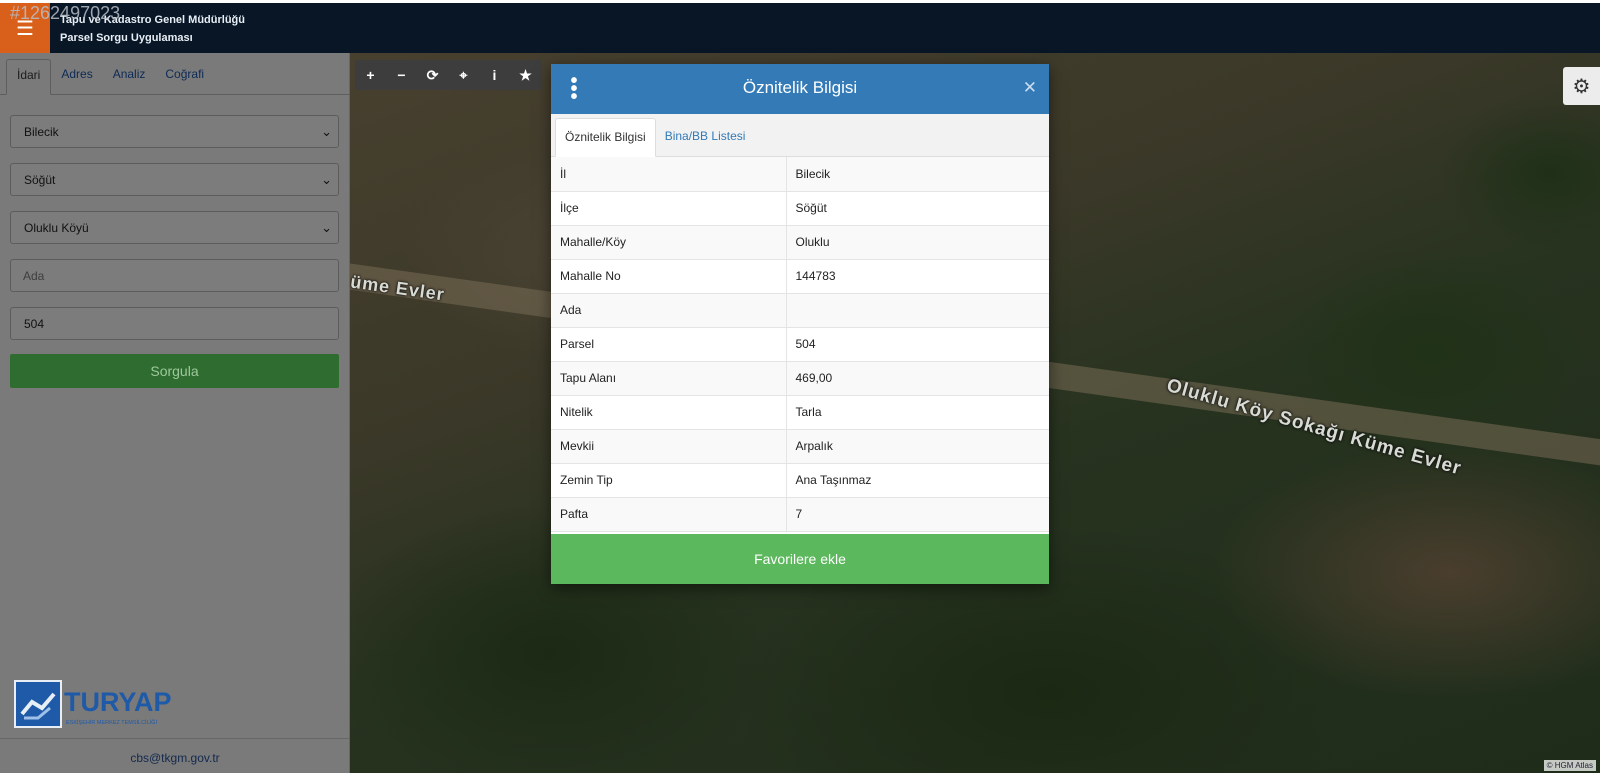  Describe the element at coordinates (184, 77) in the screenshot. I see `tab-cografi: Coğrafi` at that location.